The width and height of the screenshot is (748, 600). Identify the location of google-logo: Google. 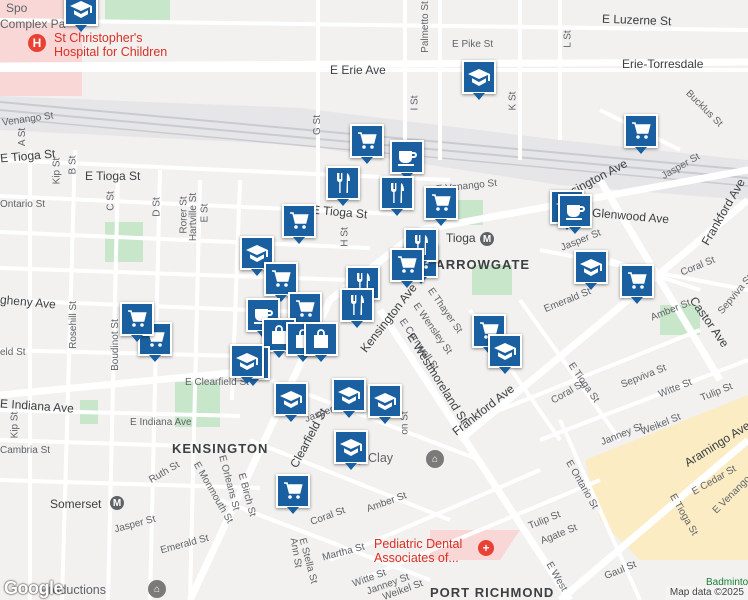
(34, 588).